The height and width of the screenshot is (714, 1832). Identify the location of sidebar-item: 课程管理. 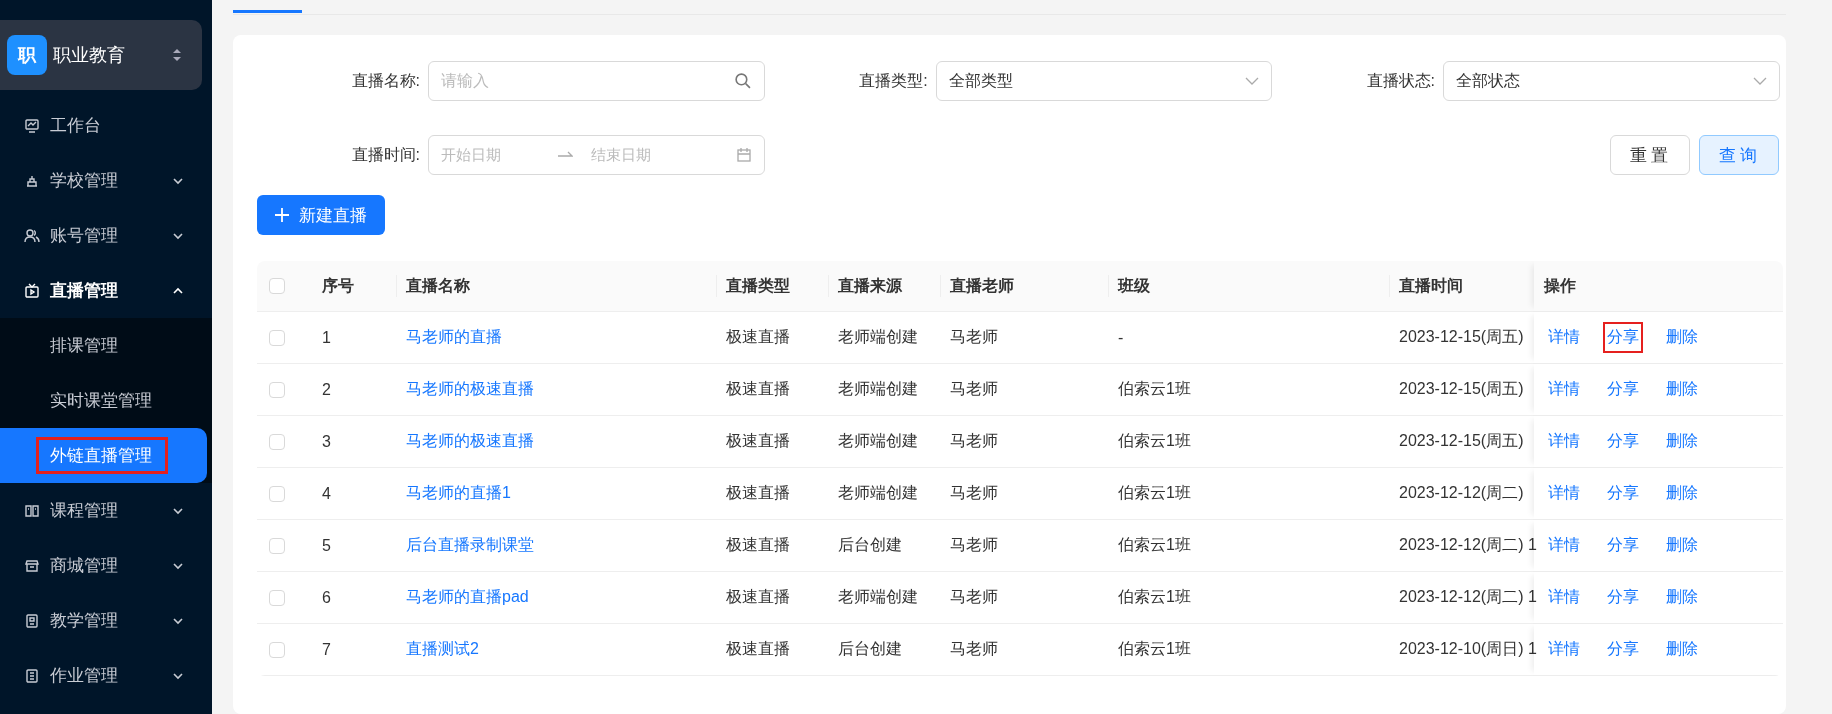
(106, 510).